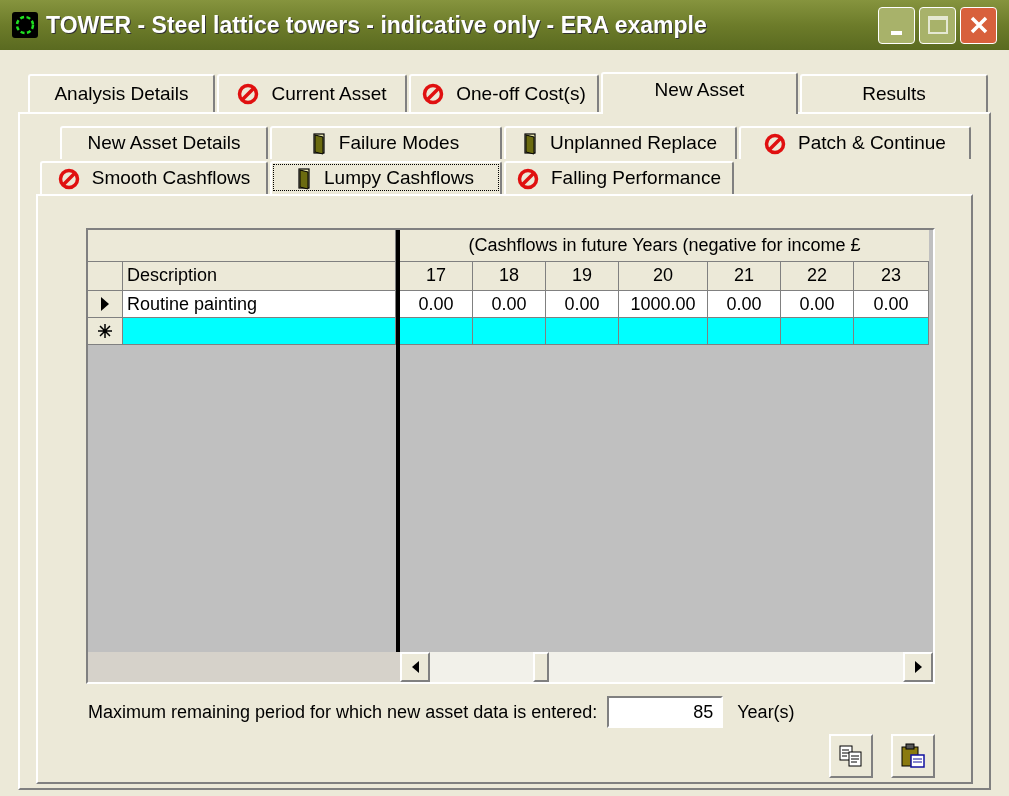 The width and height of the screenshot is (1009, 796). Describe the element at coordinates (25, 25) in the screenshot. I see `app-icon` at that location.